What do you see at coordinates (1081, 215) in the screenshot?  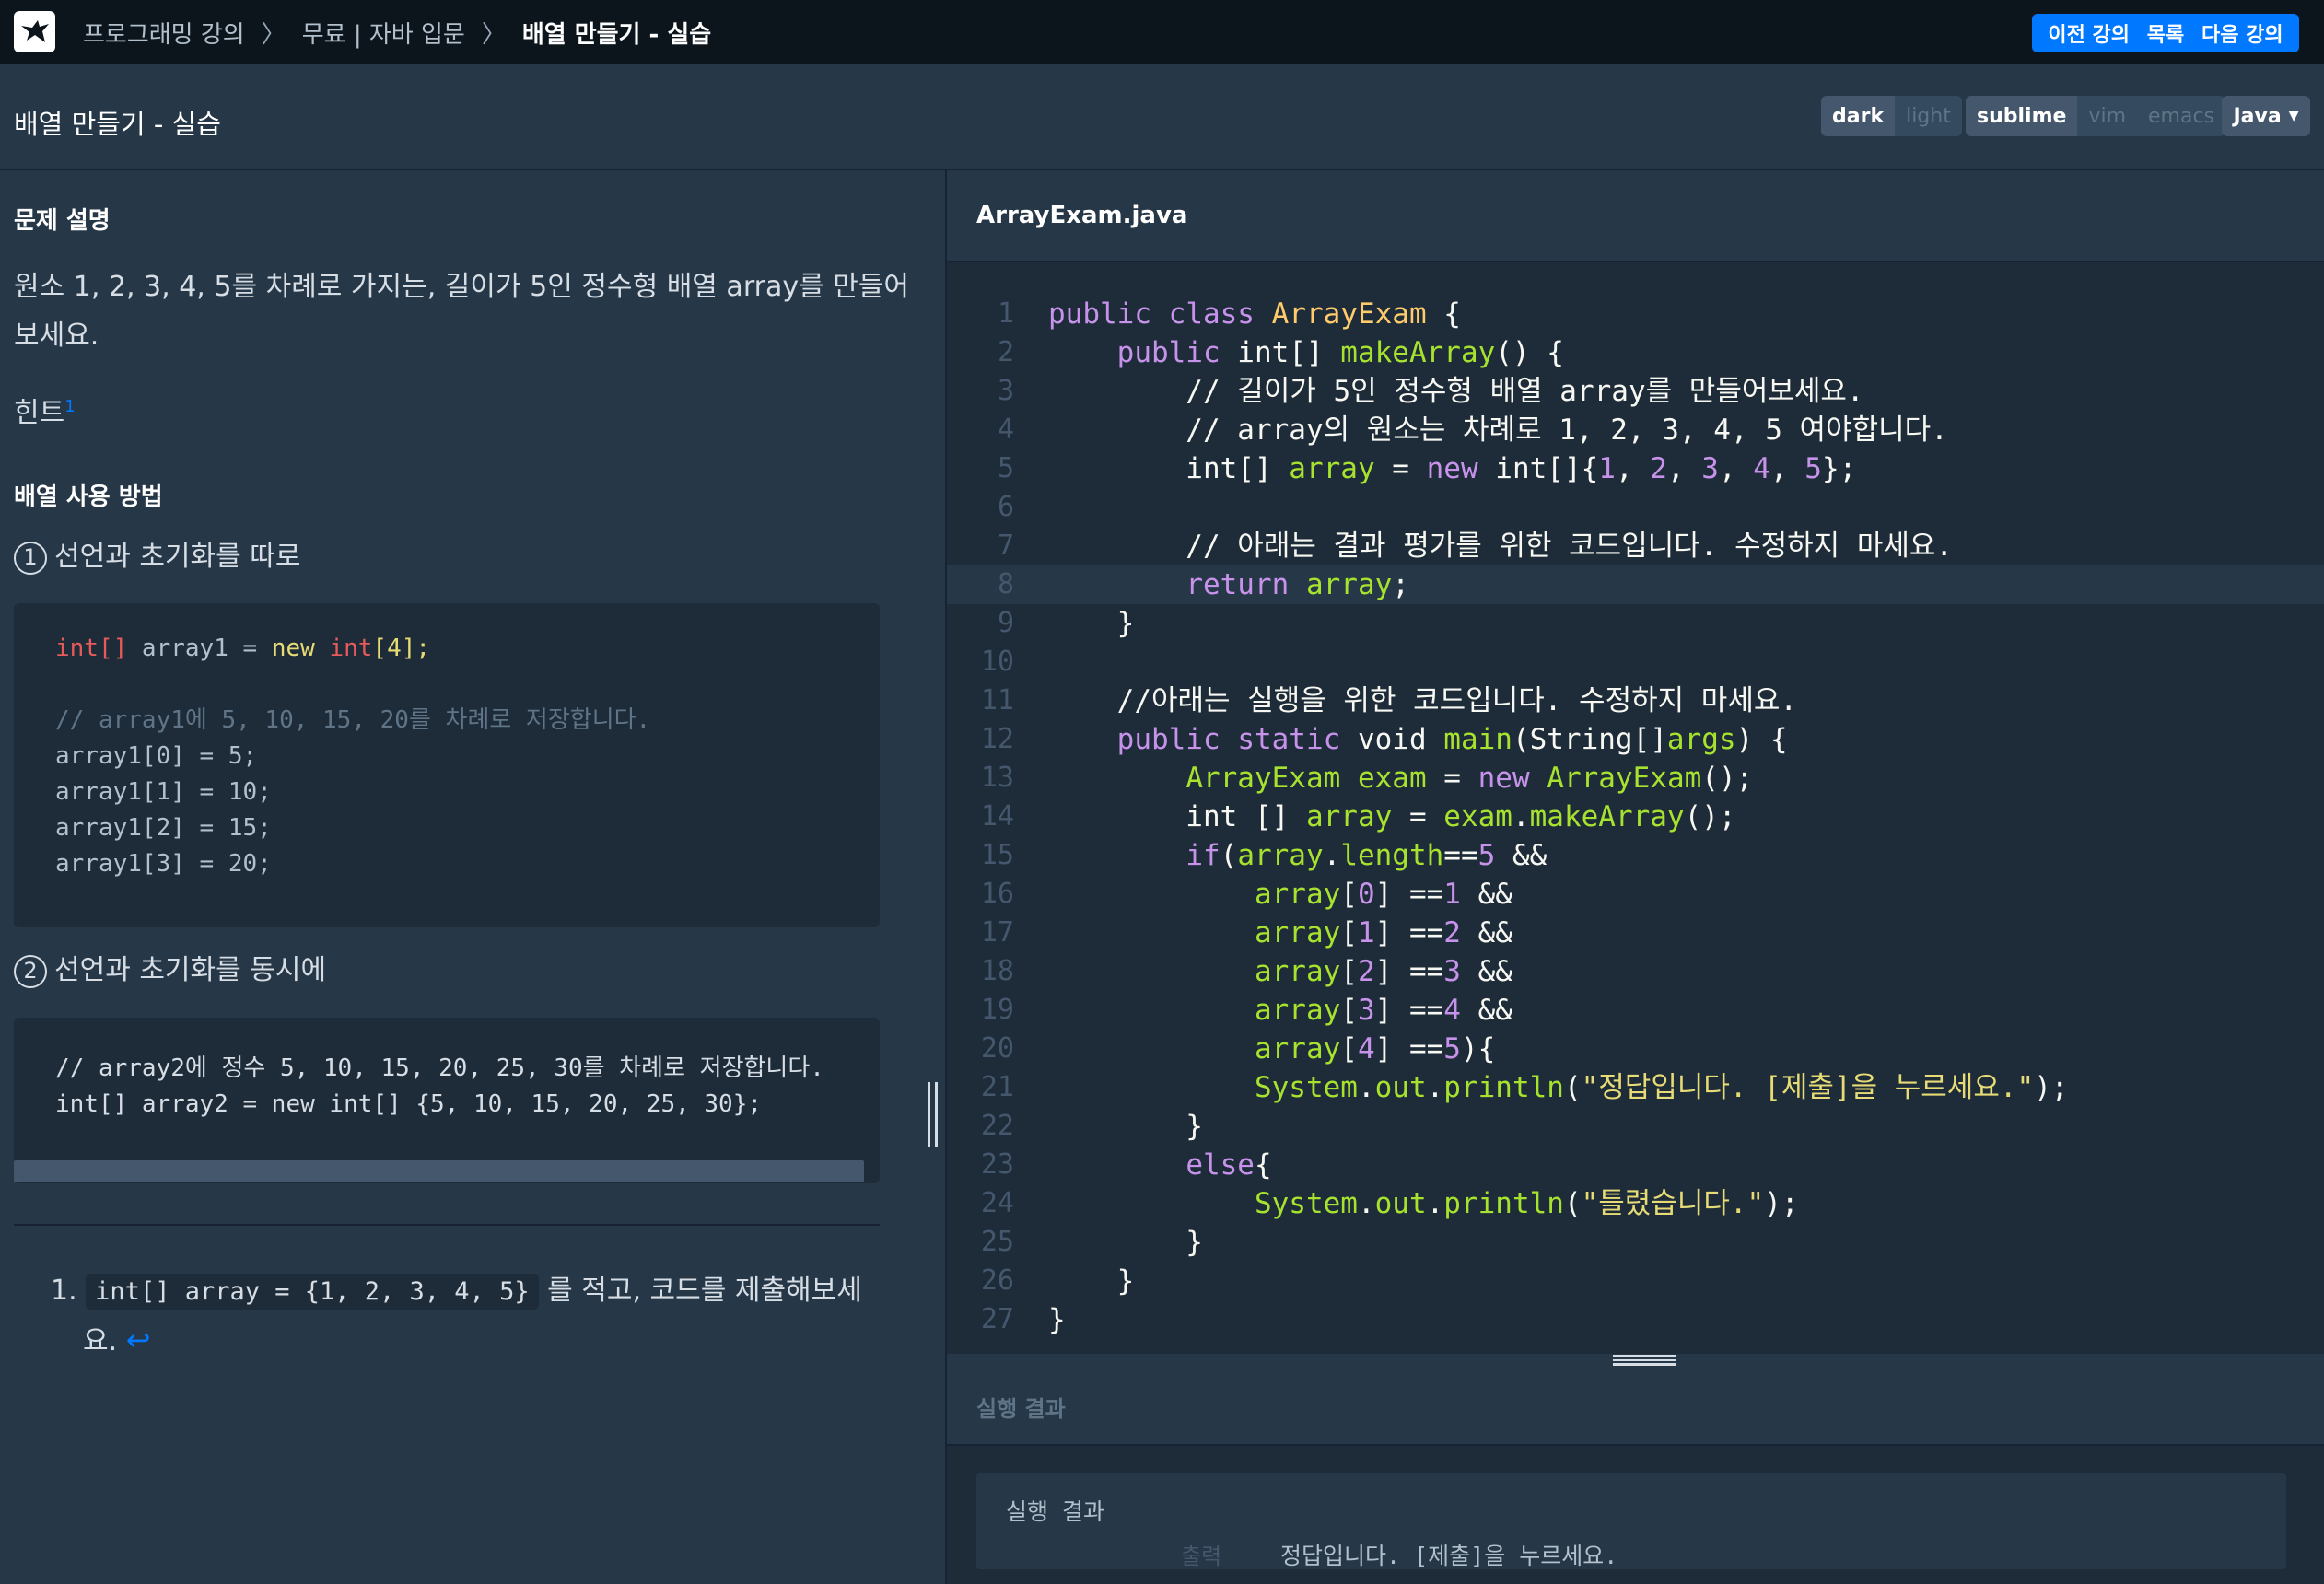 I see `file-tab: ArrayExam.java` at bounding box center [1081, 215].